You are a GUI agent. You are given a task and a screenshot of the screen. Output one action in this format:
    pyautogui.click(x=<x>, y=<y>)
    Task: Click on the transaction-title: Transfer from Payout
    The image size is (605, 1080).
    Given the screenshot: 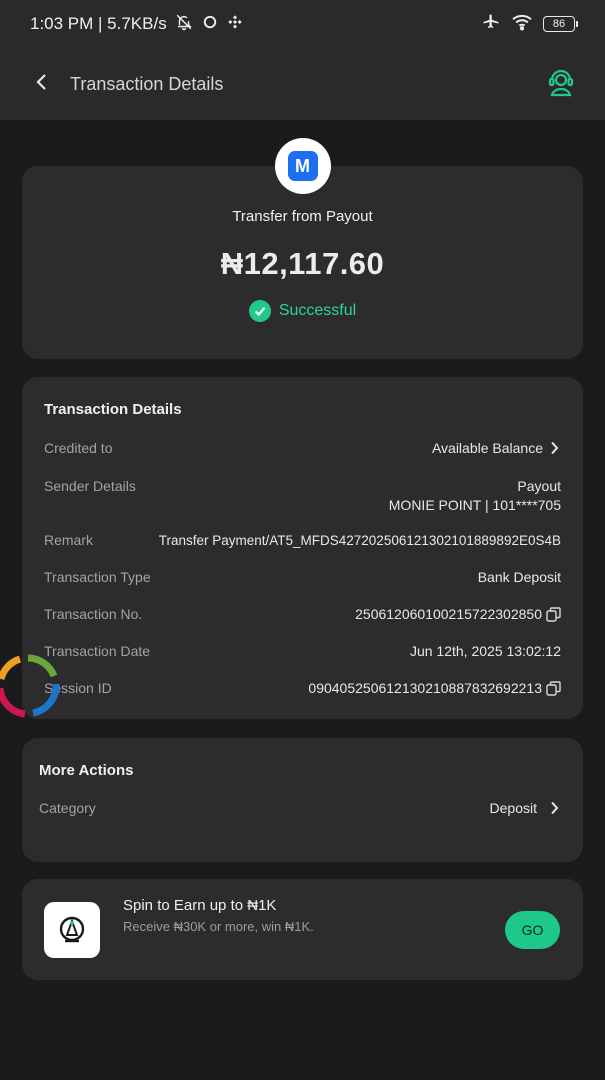 What is the action you would take?
    pyautogui.click(x=302, y=216)
    